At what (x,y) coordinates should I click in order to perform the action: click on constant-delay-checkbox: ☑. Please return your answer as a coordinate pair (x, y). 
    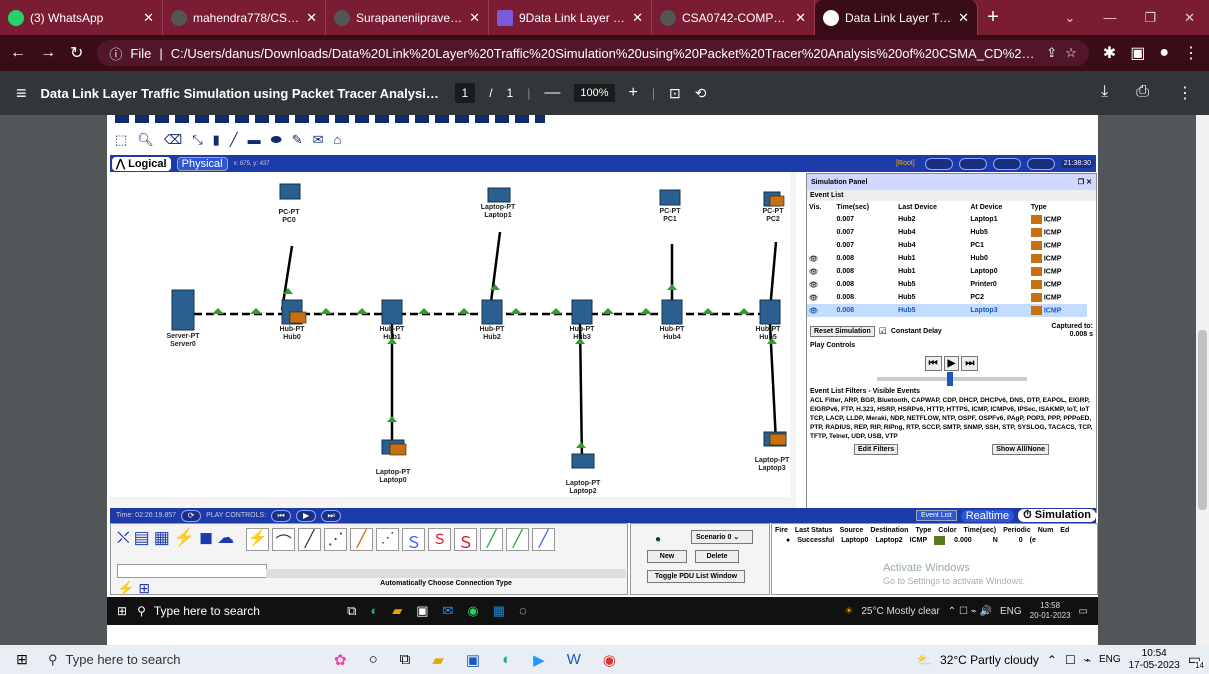
    Looking at the image, I should click on (883, 331).